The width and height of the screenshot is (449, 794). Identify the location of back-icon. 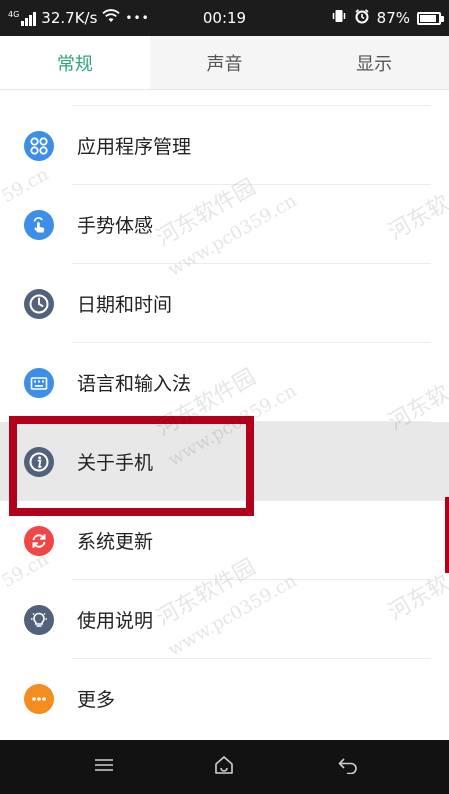
(348, 767).